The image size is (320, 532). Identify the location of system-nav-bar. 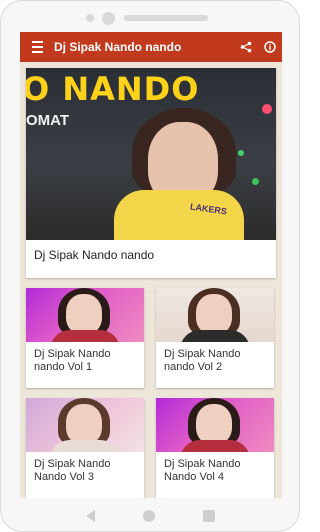
(150, 516).